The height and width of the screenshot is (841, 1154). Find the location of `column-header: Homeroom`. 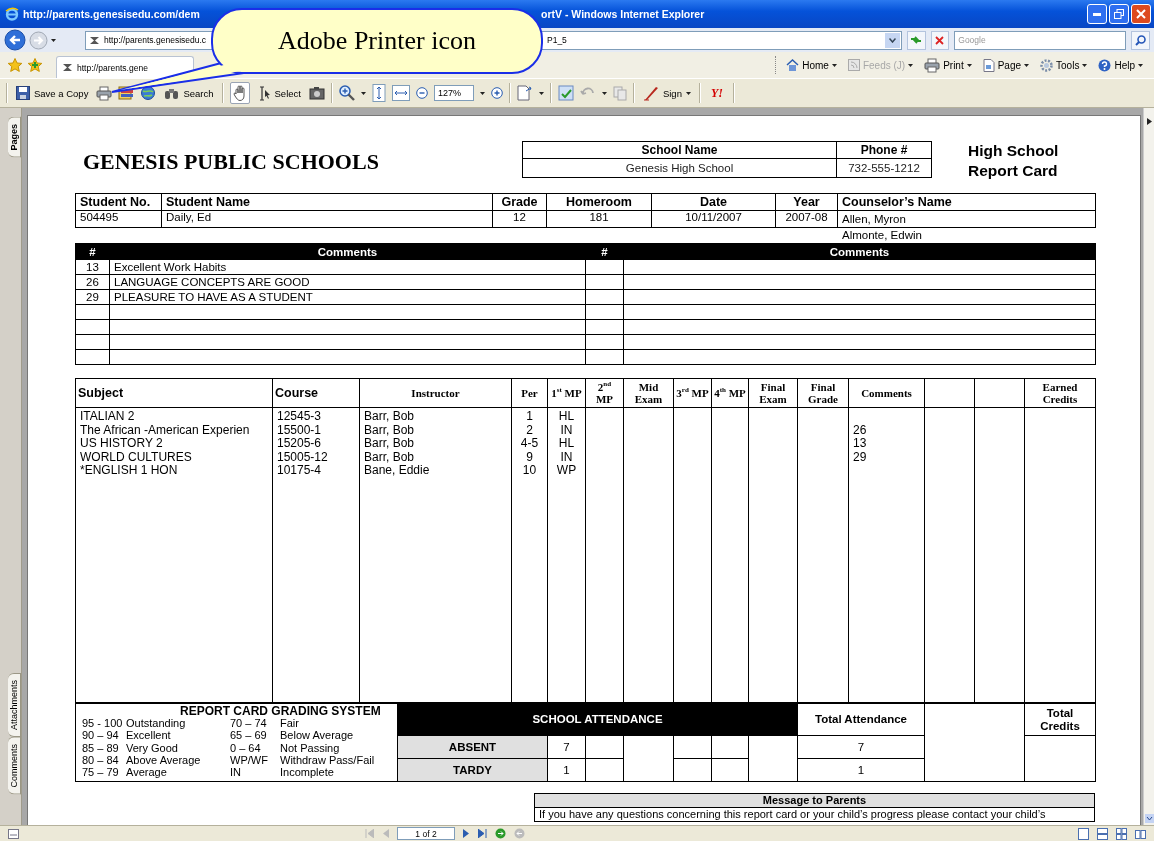

column-header: Homeroom is located at coordinates (599, 202).